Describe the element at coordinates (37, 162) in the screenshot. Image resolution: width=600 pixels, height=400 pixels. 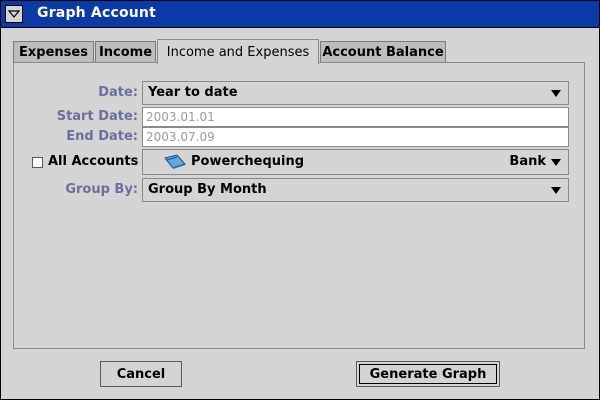
I see `all-accounts-checkbox` at that location.